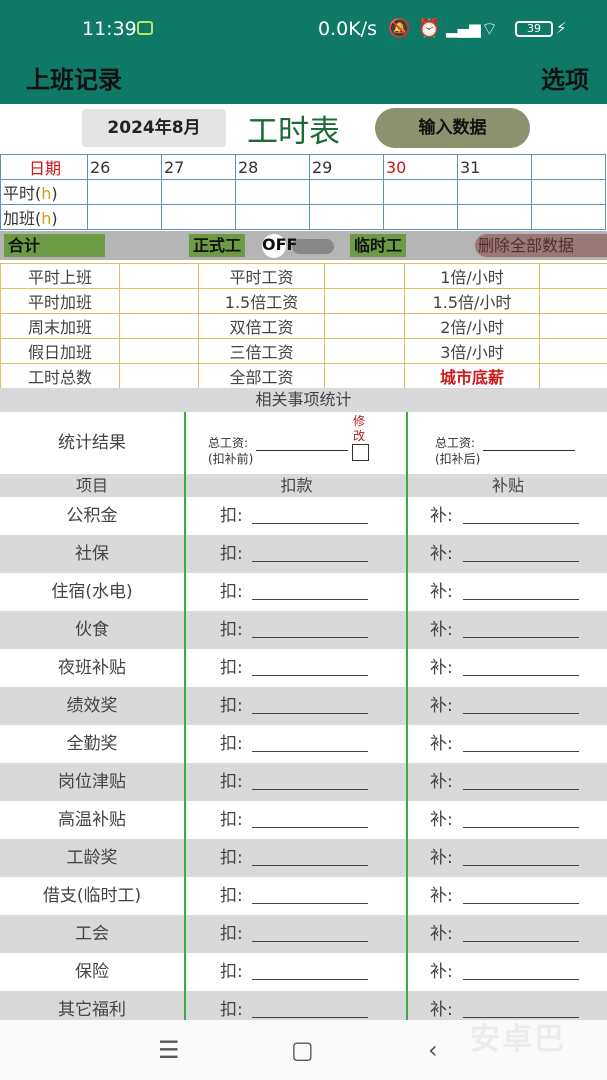 This screenshot has height=1080, width=607. I want to click on day-cell-highlight: 30, so click(420, 167).